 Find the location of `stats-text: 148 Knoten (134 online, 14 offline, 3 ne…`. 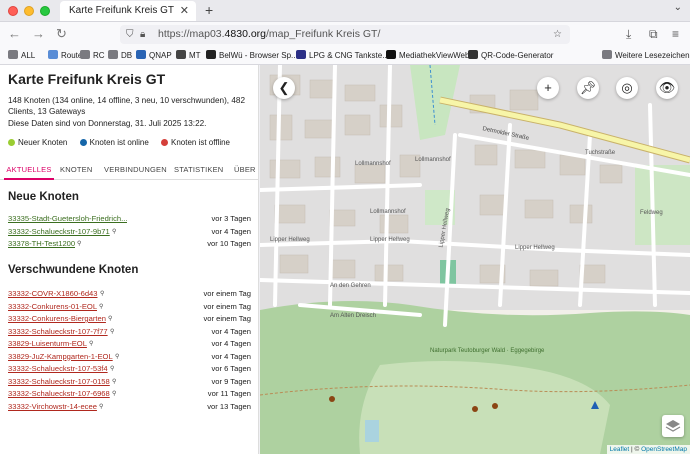

stats-text: 148 Knoten (134 online, 14 offline, 3 ne… is located at coordinates (127, 106).